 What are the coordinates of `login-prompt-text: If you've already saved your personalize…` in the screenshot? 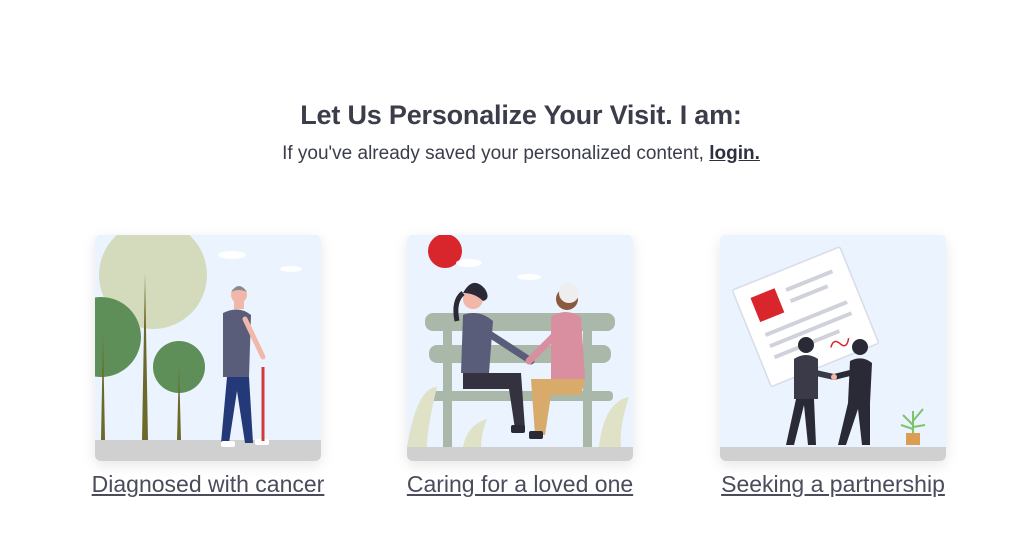 It's located at (493, 153).